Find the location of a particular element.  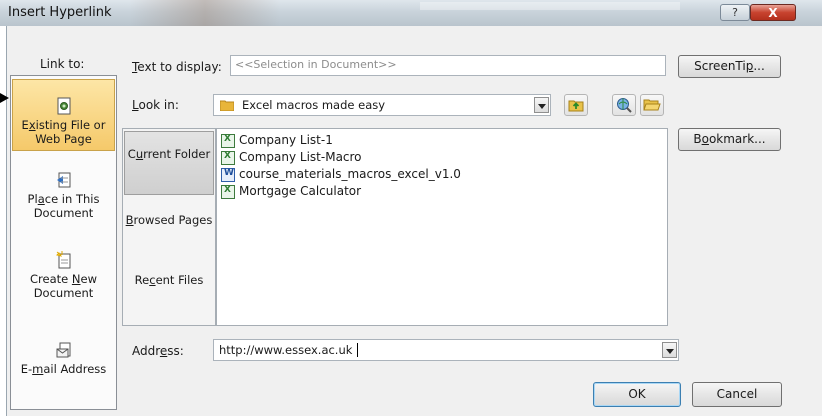

titlebar-glass is located at coordinates (205, 13).